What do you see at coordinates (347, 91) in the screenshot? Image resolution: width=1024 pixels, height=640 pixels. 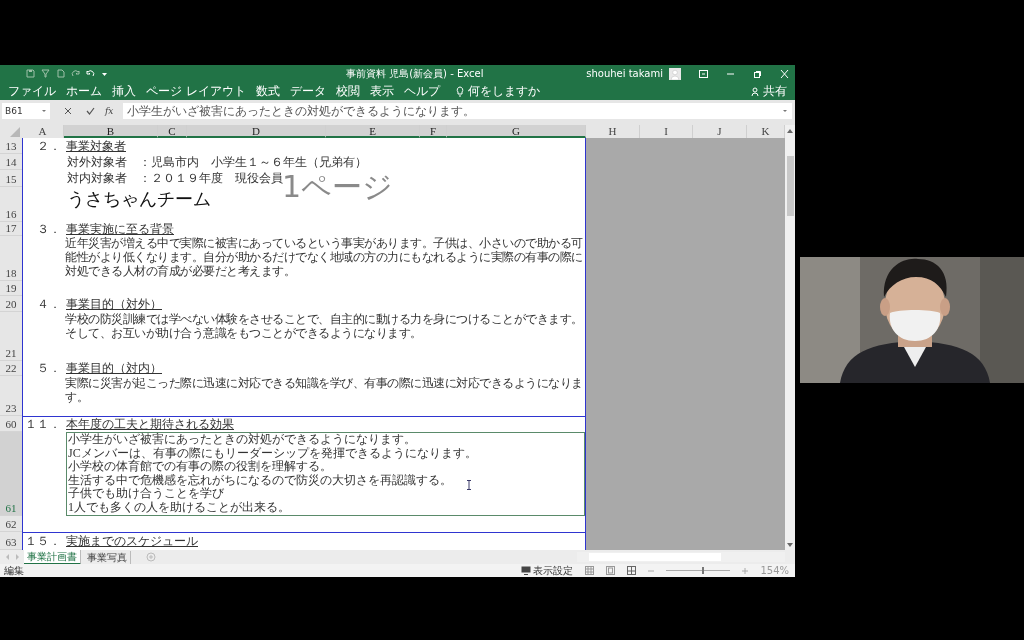 I see `ribbon-tab: 校閲` at bounding box center [347, 91].